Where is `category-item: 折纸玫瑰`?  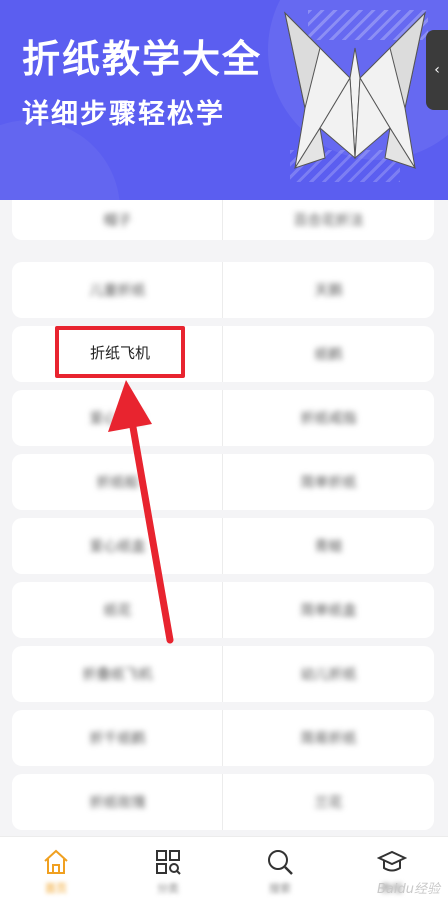
category-item: 折纸玫瑰 is located at coordinates (117, 802).